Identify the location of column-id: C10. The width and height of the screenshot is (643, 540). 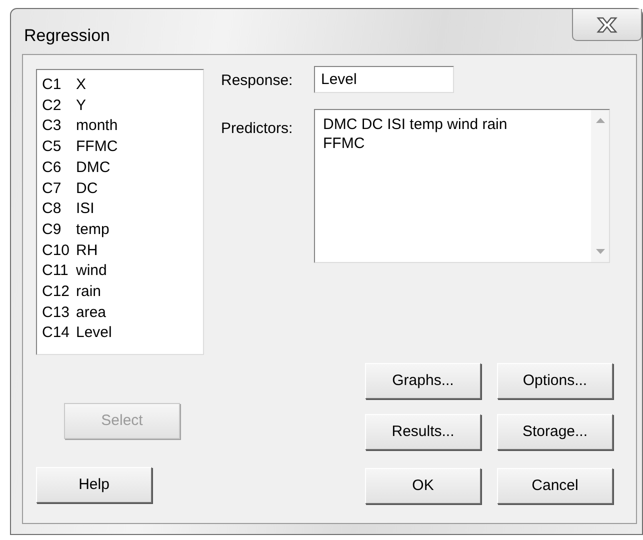
(56, 250).